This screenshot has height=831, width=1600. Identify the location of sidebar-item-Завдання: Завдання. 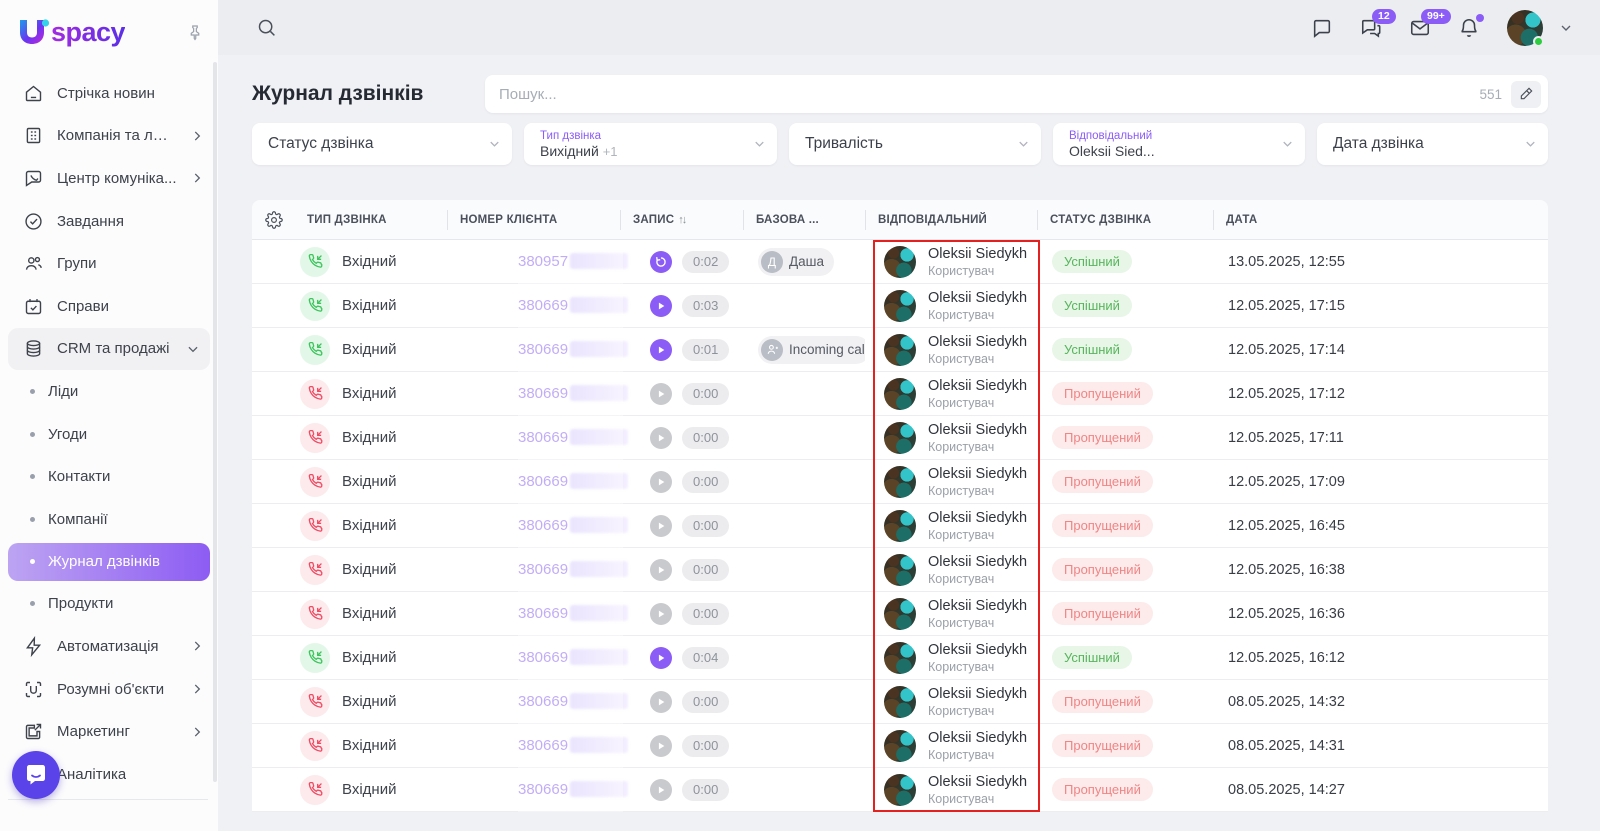
(109, 221).